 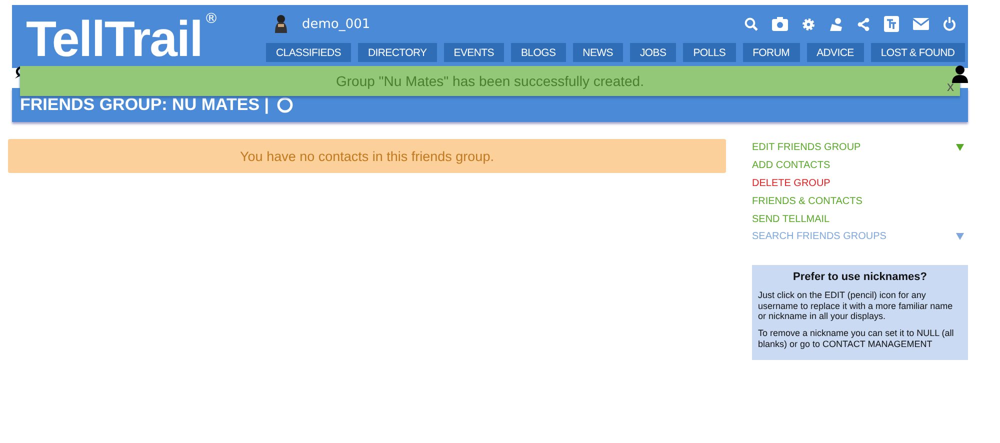 What do you see at coordinates (285, 105) in the screenshot?
I see `circle-icon` at bounding box center [285, 105].